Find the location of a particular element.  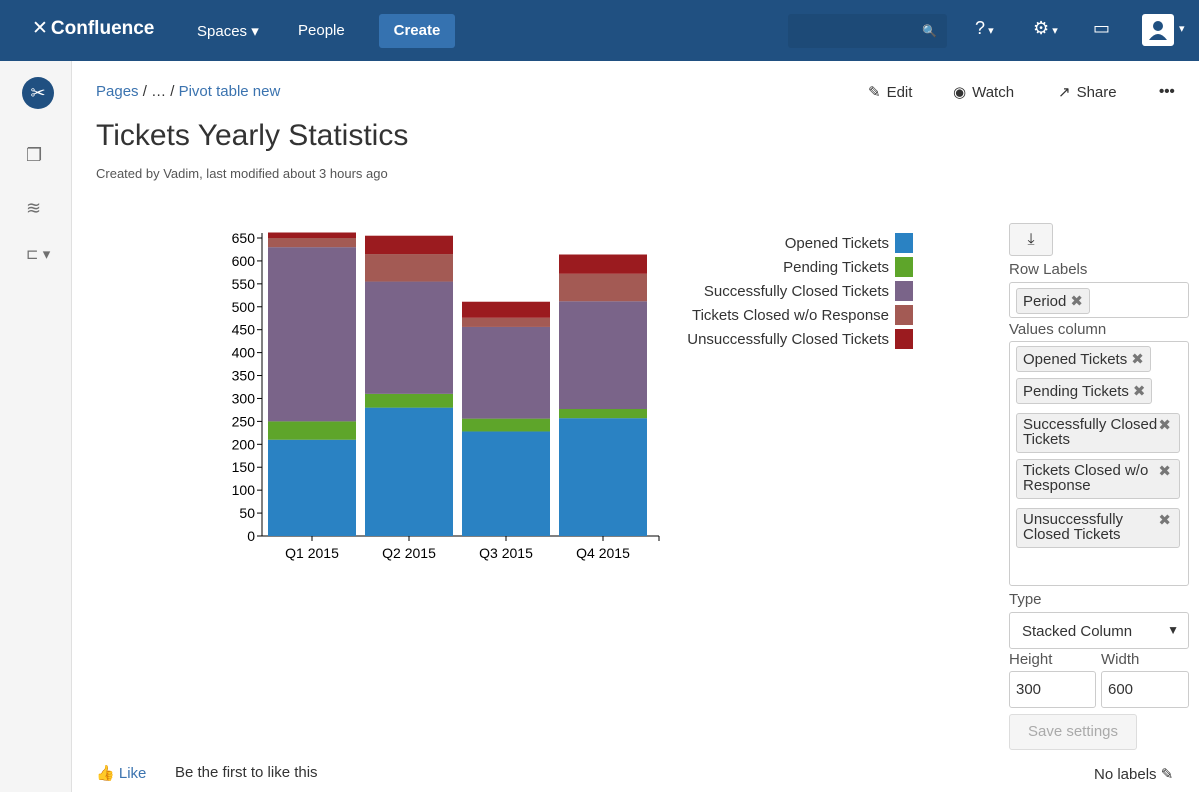

legend-label: Successfully Closed Tickets is located at coordinates (796, 291).